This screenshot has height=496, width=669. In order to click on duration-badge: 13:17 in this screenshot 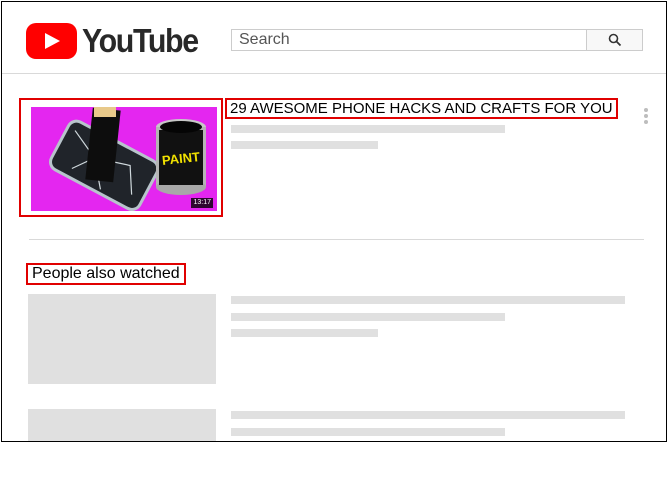, I will do `click(202, 203)`.